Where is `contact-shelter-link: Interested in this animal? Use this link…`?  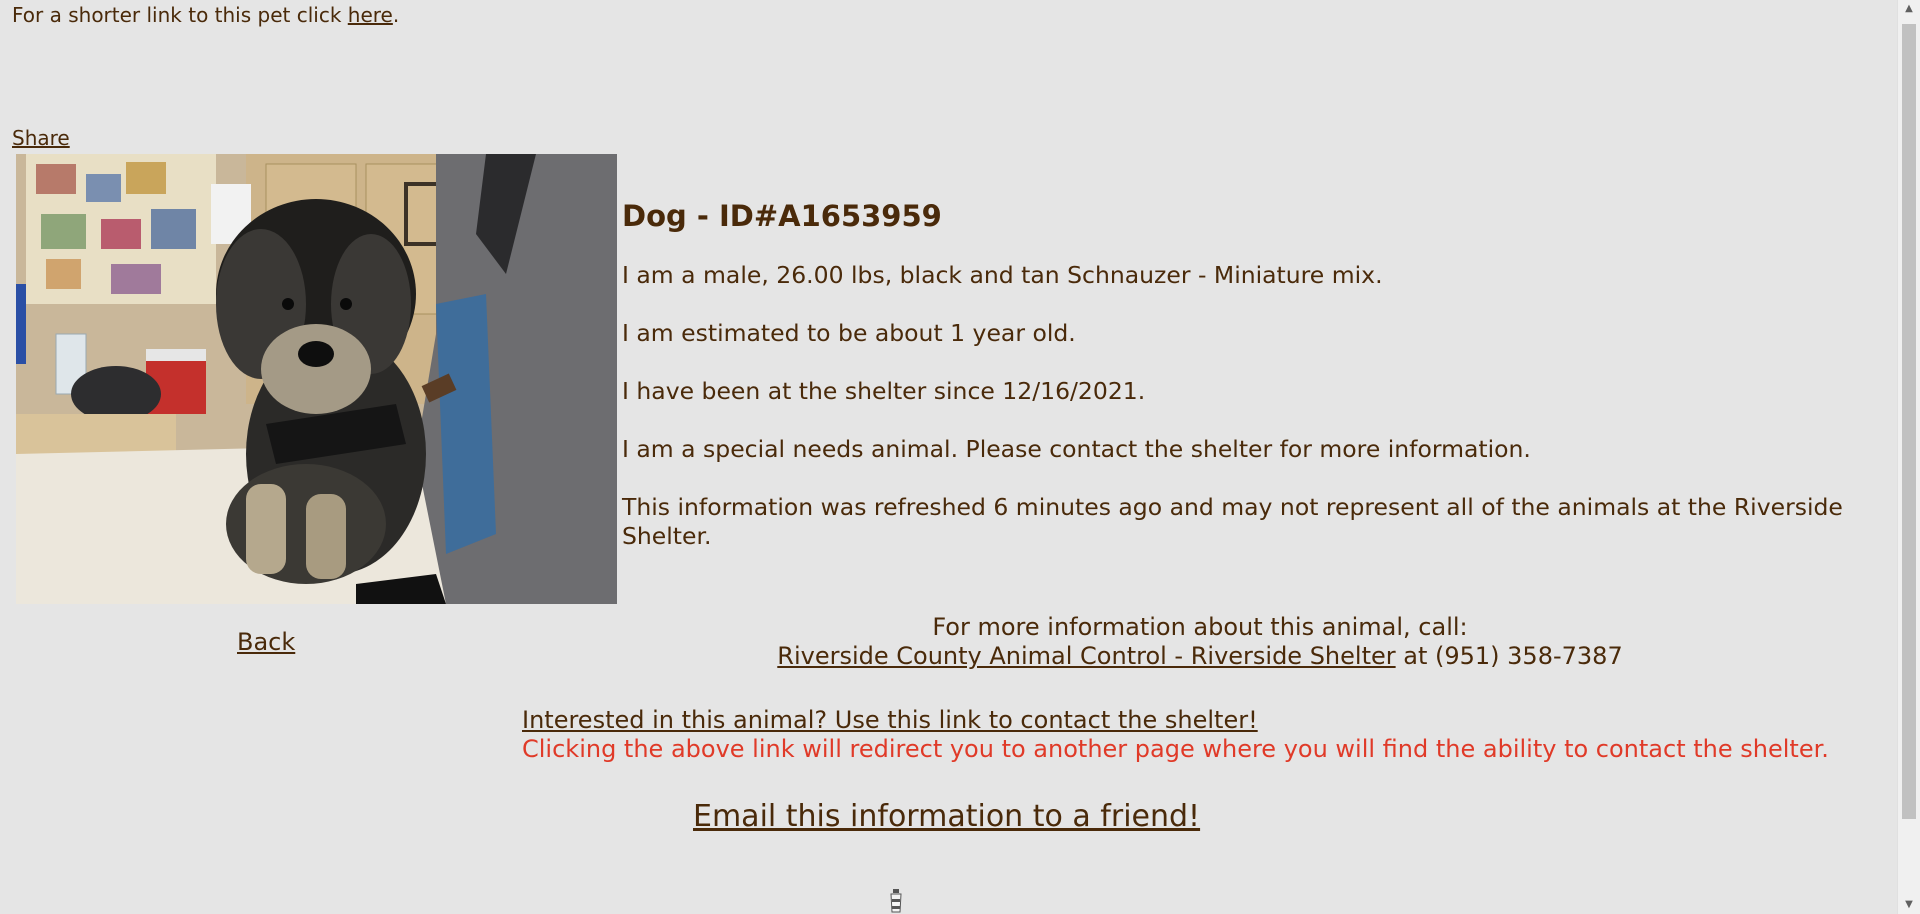 contact-shelter-link: Interested in this animal? Use this link… is located at coordinates (890, 720).